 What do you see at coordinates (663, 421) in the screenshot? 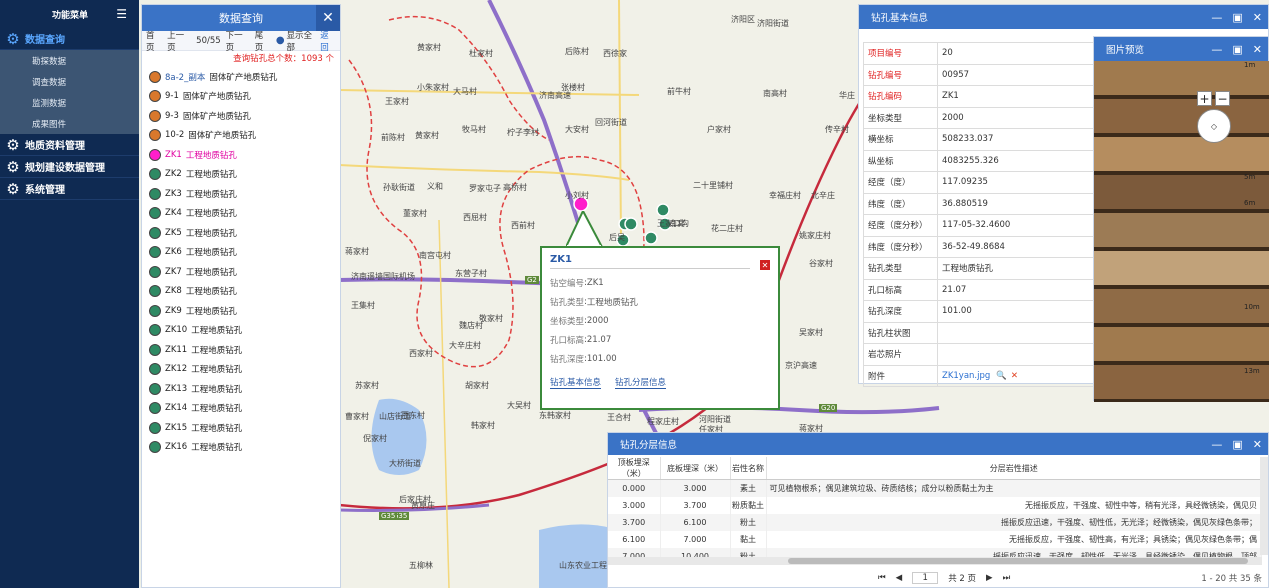
I see `map-place-label: 程家庄村` at bounding box center [663, 421].